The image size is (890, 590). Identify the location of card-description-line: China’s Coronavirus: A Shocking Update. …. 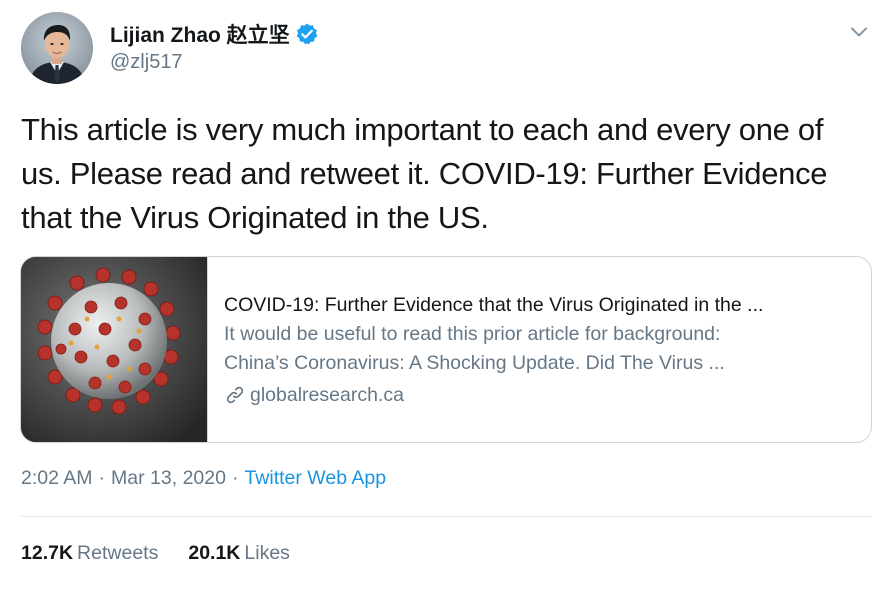
(474, 363).